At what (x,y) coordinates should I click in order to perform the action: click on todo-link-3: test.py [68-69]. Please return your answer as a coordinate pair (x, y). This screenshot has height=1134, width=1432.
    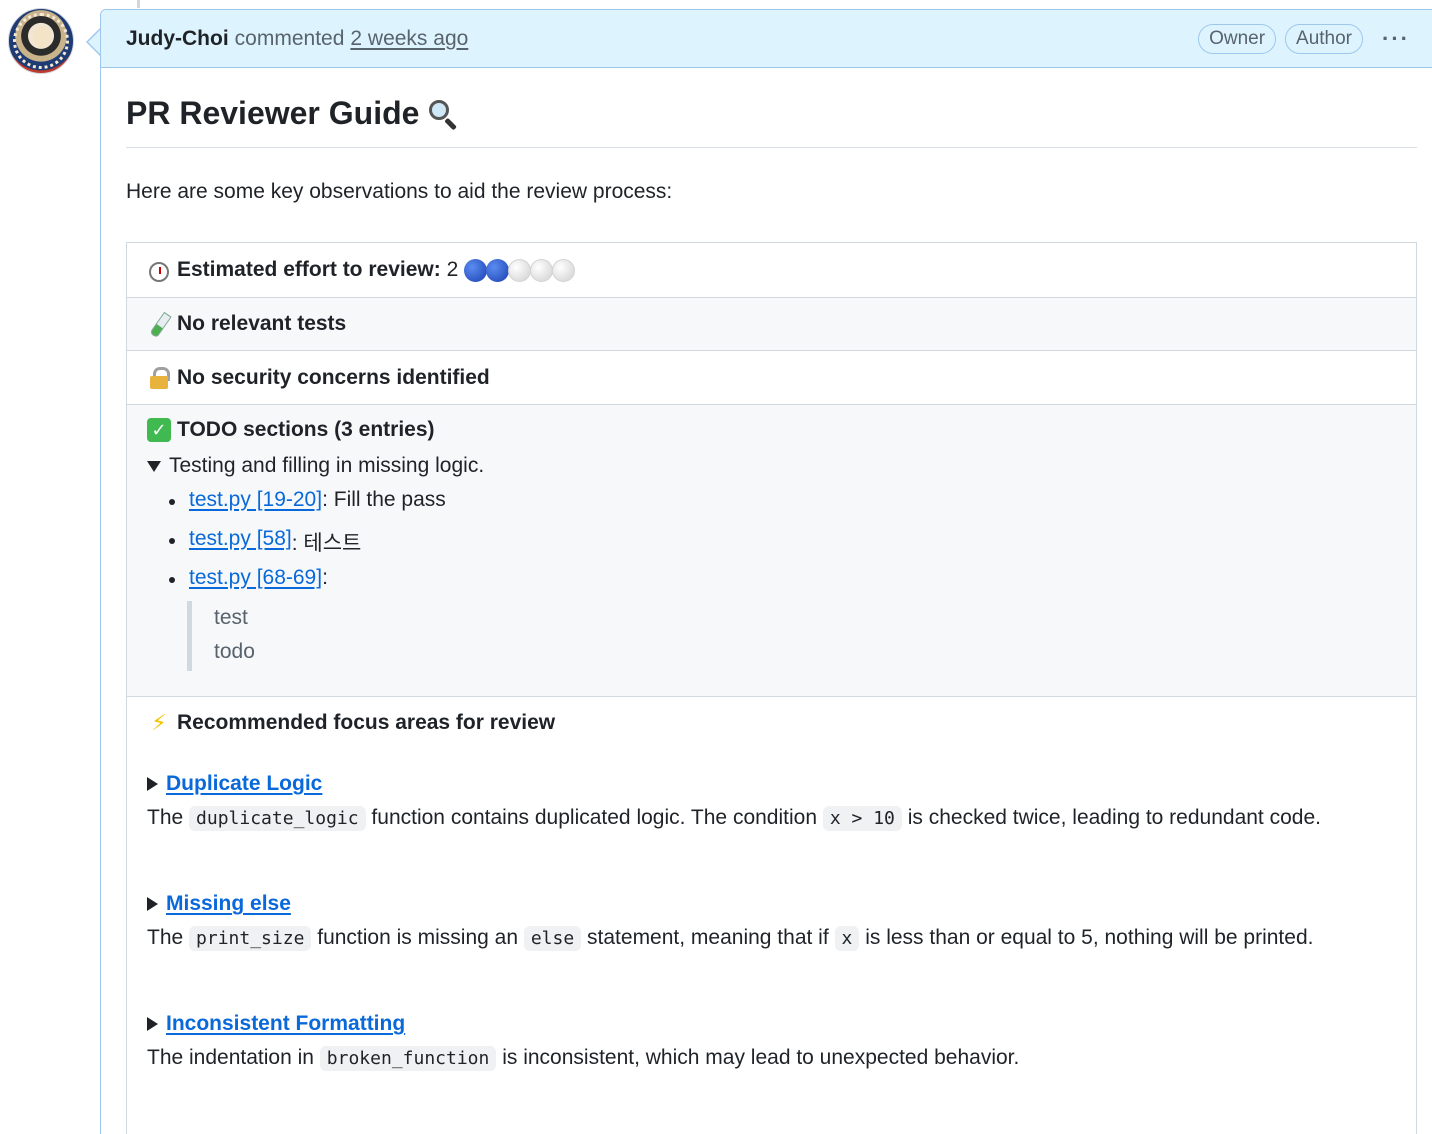
    Looking at the image, I should click on (255, 578).